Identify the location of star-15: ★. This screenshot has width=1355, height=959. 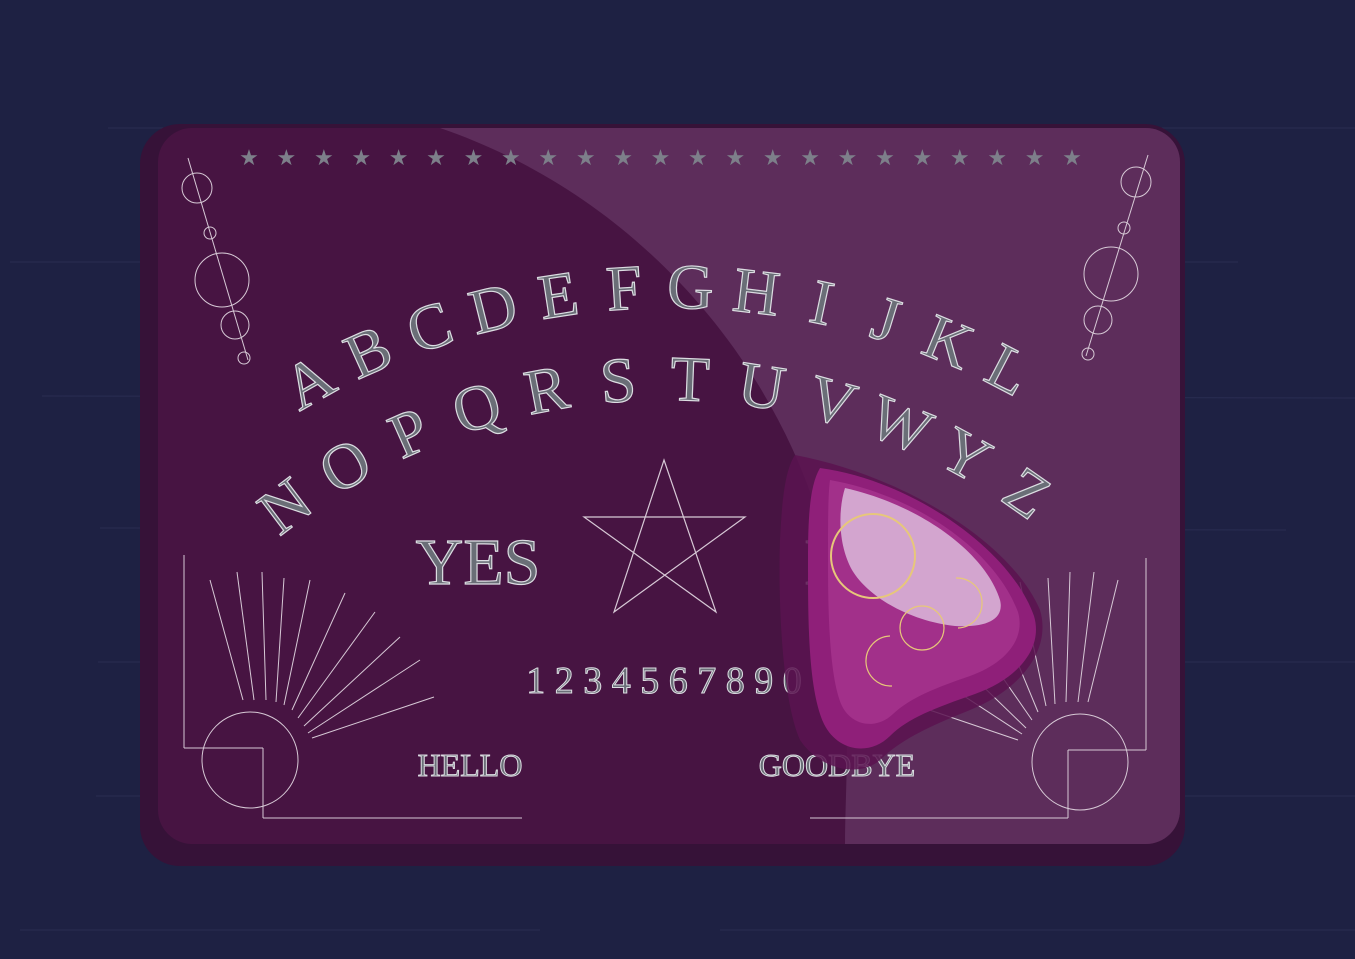
(773, 158).